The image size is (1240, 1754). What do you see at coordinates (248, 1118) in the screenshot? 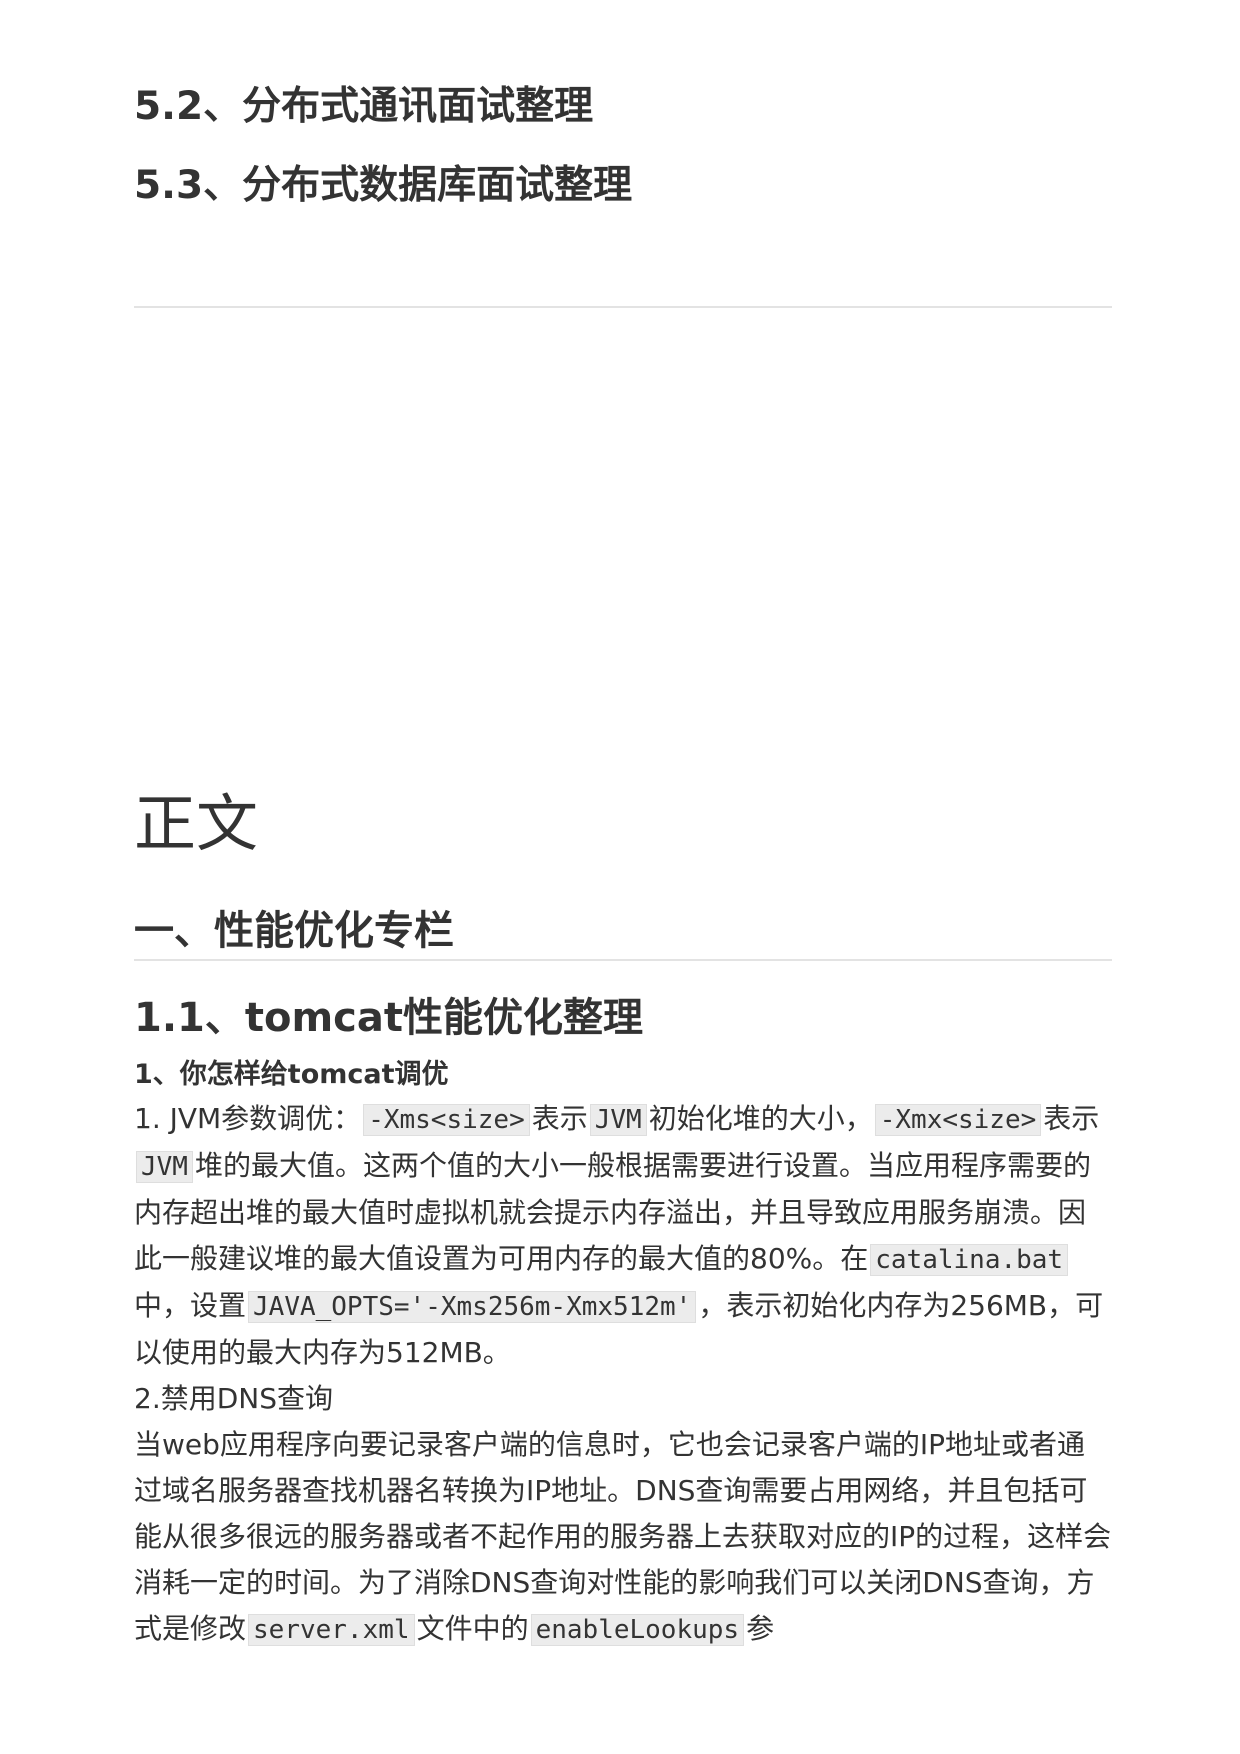
I see `text: 1. JVM参数调优：` at bounding box center [248, 1118].